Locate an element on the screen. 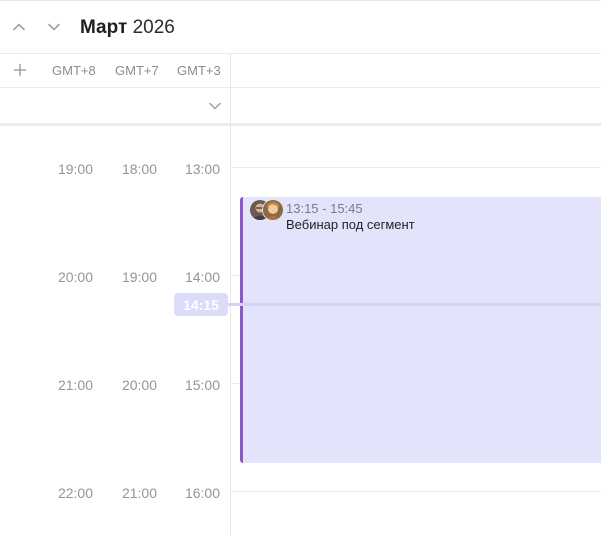 The width and height of the screenshot is (601, 535). event-attendees is located at coordinates (269, 210).